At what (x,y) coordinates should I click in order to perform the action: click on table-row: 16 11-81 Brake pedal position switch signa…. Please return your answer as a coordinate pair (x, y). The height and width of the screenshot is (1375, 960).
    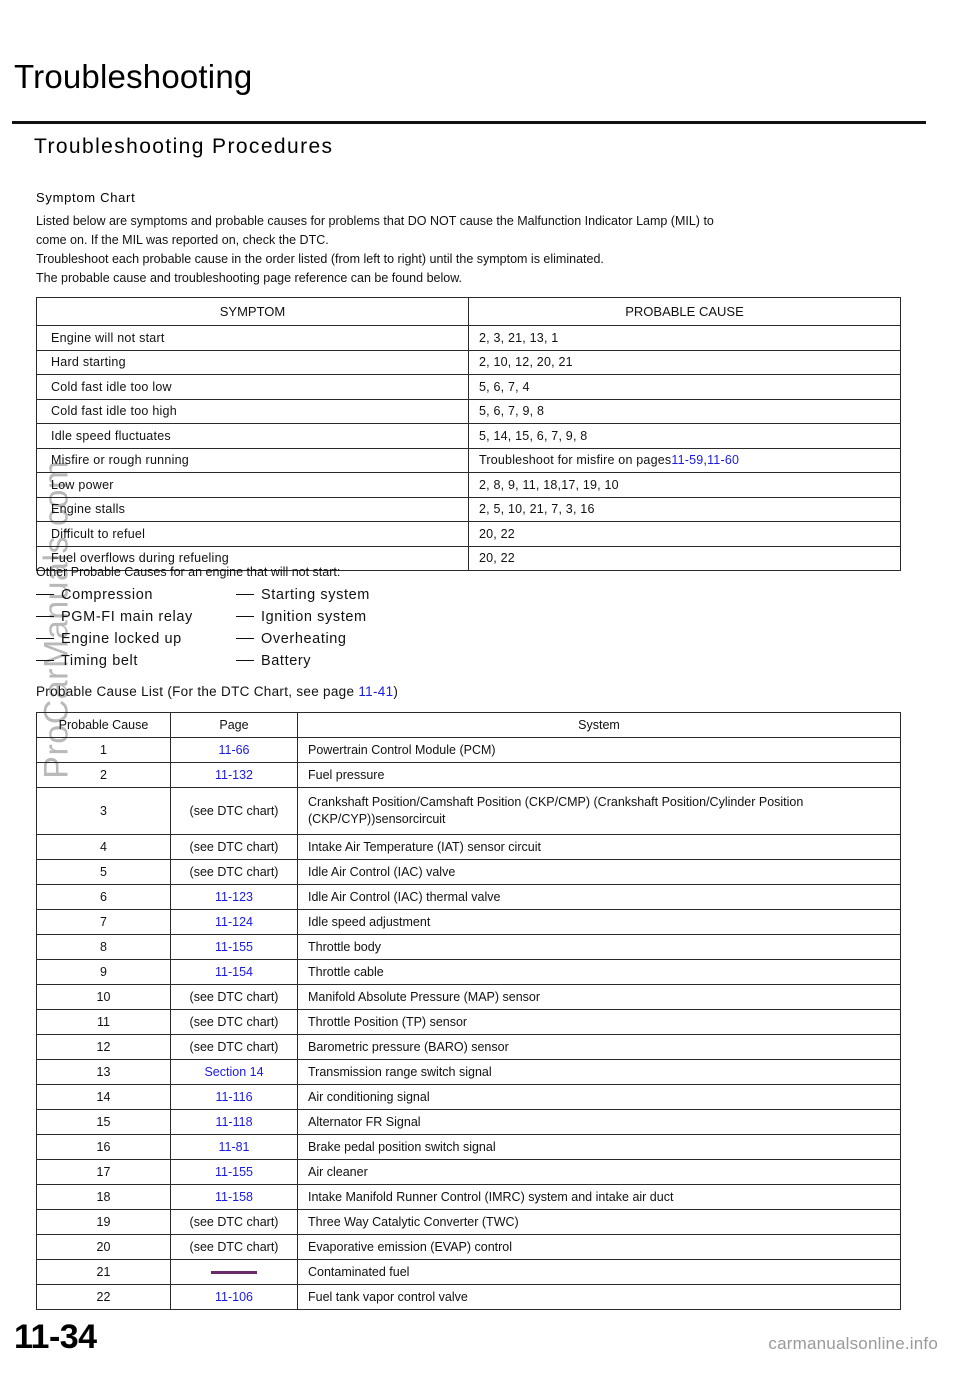
    Looking at the image, I should click on (468, 1147).